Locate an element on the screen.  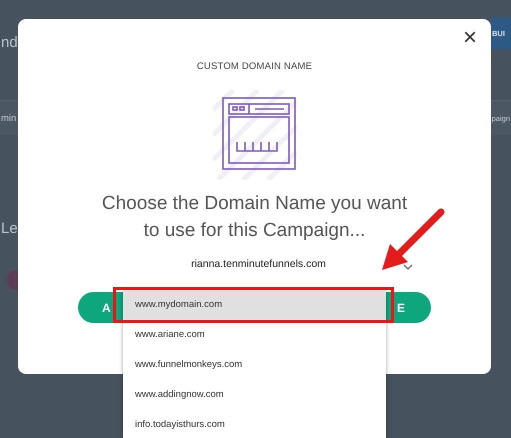
dropdown-option: www.mydomain.com is located at coordinates (254, 305).